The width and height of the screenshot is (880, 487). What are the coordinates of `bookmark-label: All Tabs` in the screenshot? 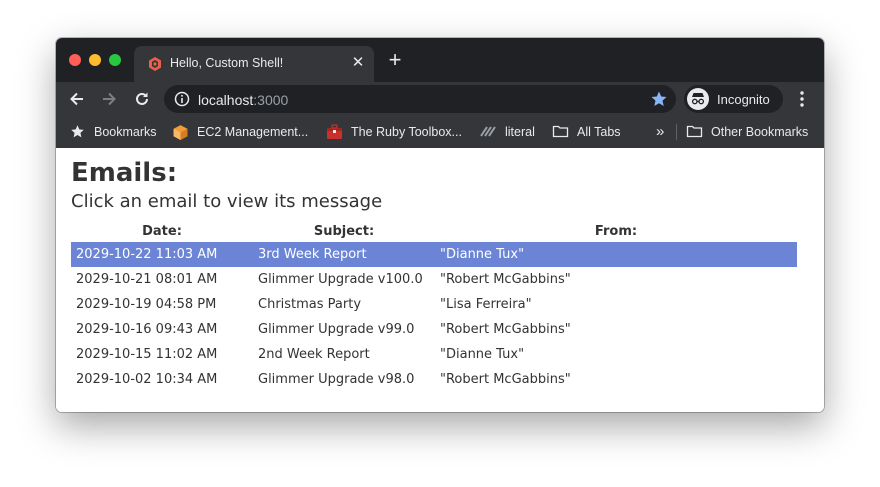 It's located at (599, 132).